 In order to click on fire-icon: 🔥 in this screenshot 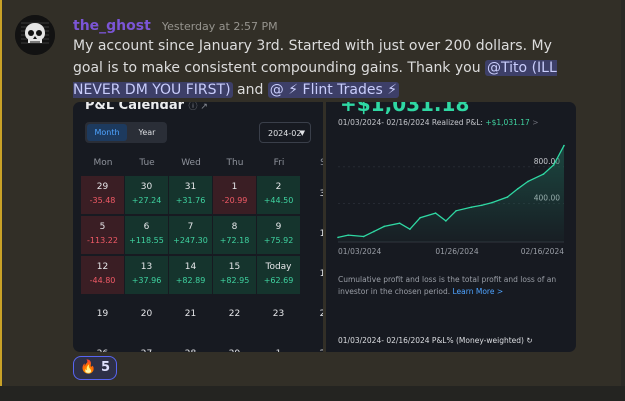, I will do `click(88, 367)`.